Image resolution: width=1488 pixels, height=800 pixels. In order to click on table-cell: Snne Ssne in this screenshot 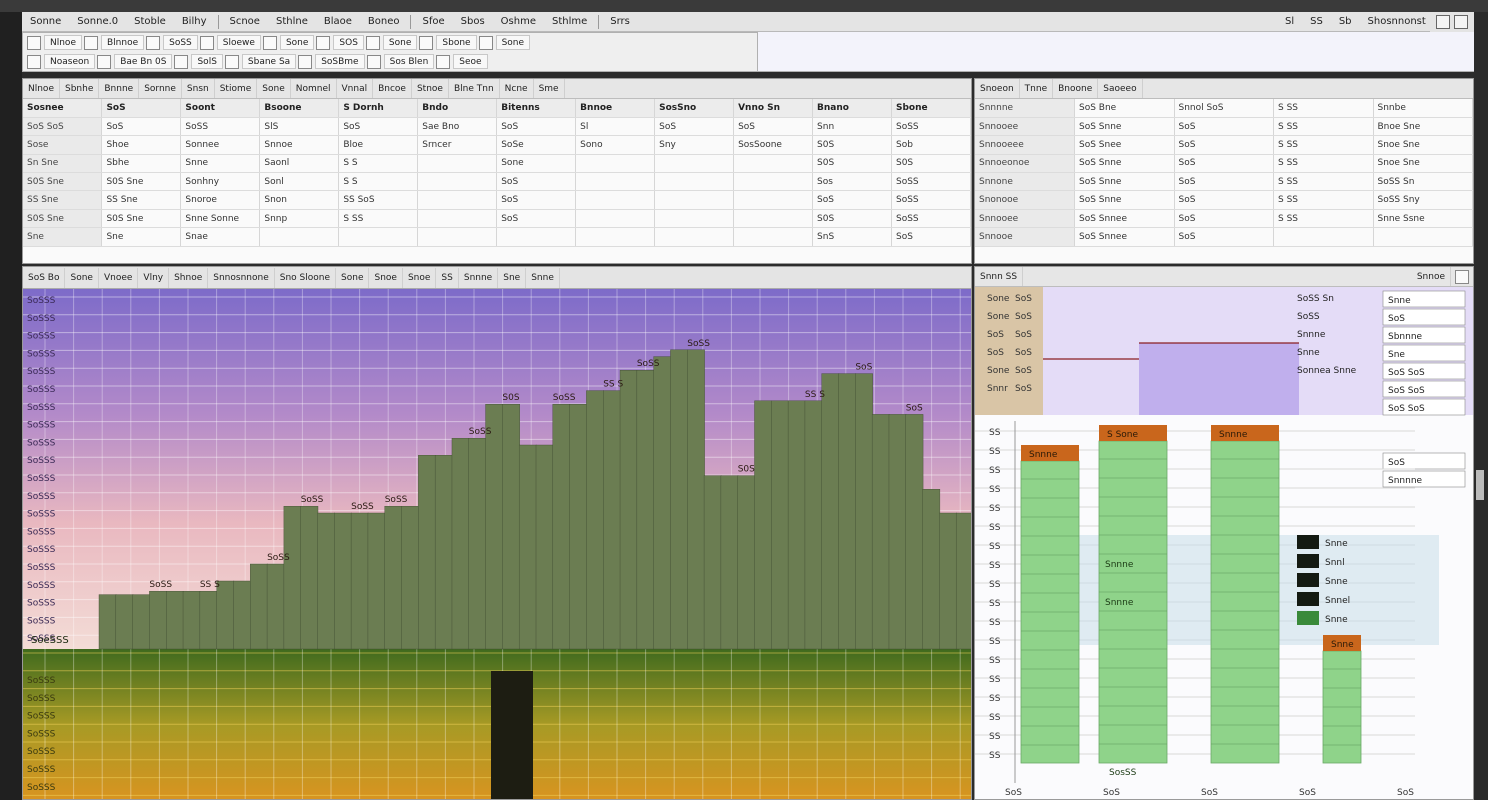, I will do `click(1423, 219)`.